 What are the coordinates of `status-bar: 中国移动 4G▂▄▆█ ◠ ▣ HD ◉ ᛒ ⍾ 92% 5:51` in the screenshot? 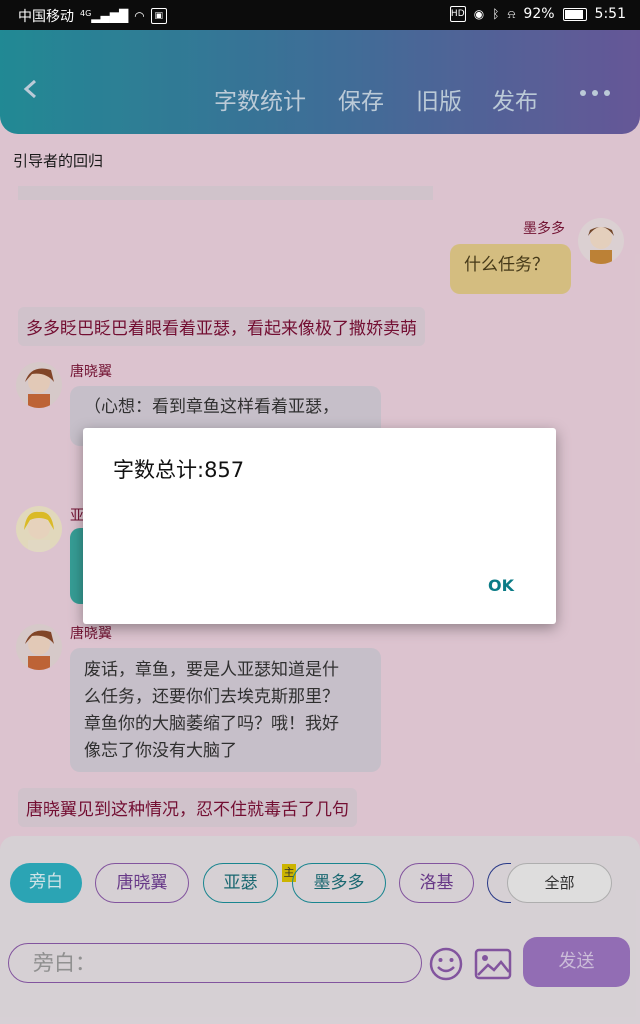 It's located at (320, 15).